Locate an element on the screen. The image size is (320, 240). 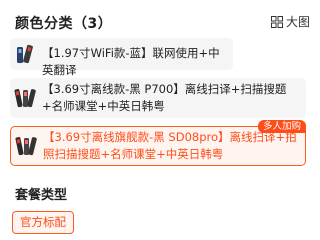
color-option-wifi-blue: 【1.97寸WiFi款-蓝】联网使用+中英翻译 is located at coordinates (121, 57).